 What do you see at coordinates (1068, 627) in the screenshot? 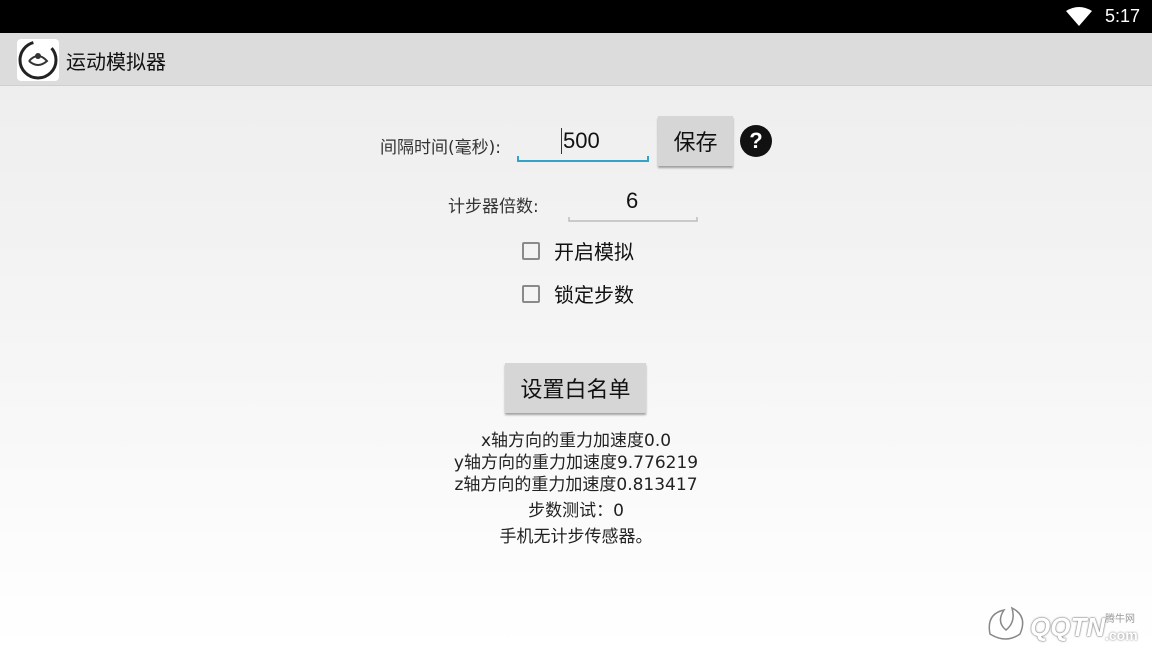
I see `watermark-text: QQTN` at bounding box center [1068, 627].